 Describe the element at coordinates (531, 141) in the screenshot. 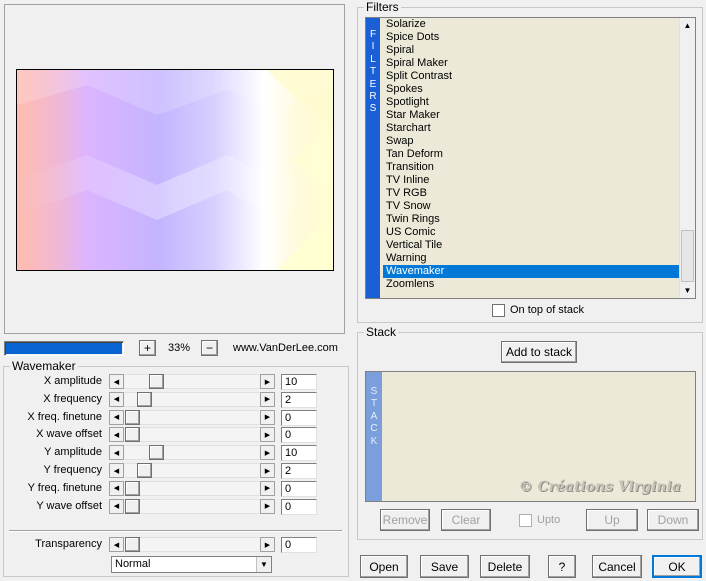

I see `list-item: Swap` at that location.